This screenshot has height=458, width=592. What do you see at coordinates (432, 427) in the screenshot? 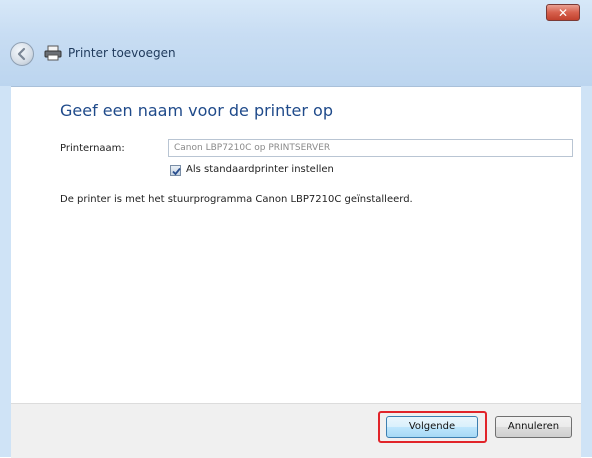
I see `next-button: Volgende` at bounding box center [432, 427].